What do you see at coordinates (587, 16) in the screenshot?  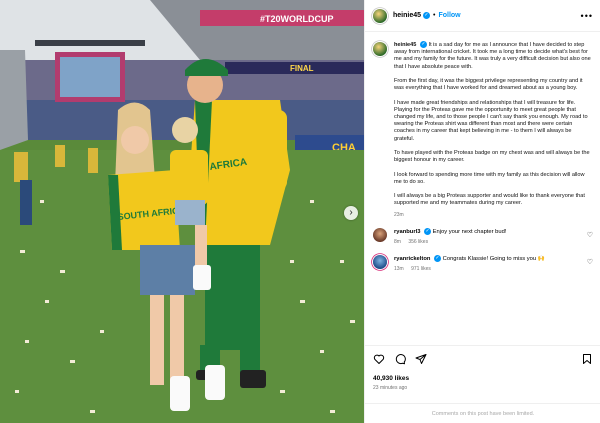 I see `more-icon: •••` at bounding box center [587, 16].